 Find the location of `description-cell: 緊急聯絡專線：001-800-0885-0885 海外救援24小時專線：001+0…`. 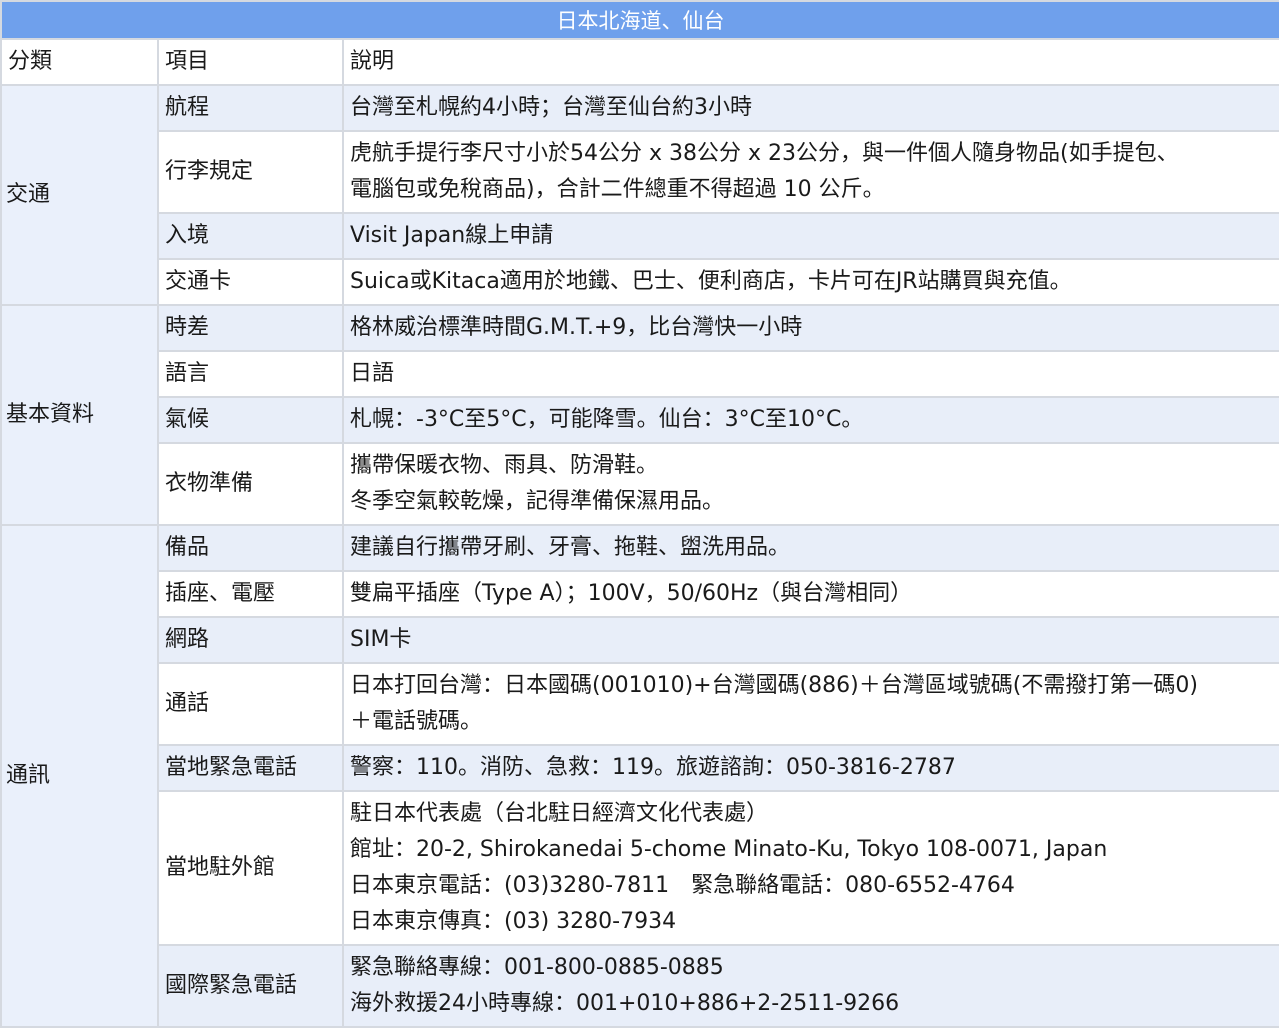

description-cell: 緊急聯絡專線：001-800-0885-0885 海外救援24小時專線：001+0… is located at coordinates (810, 986).